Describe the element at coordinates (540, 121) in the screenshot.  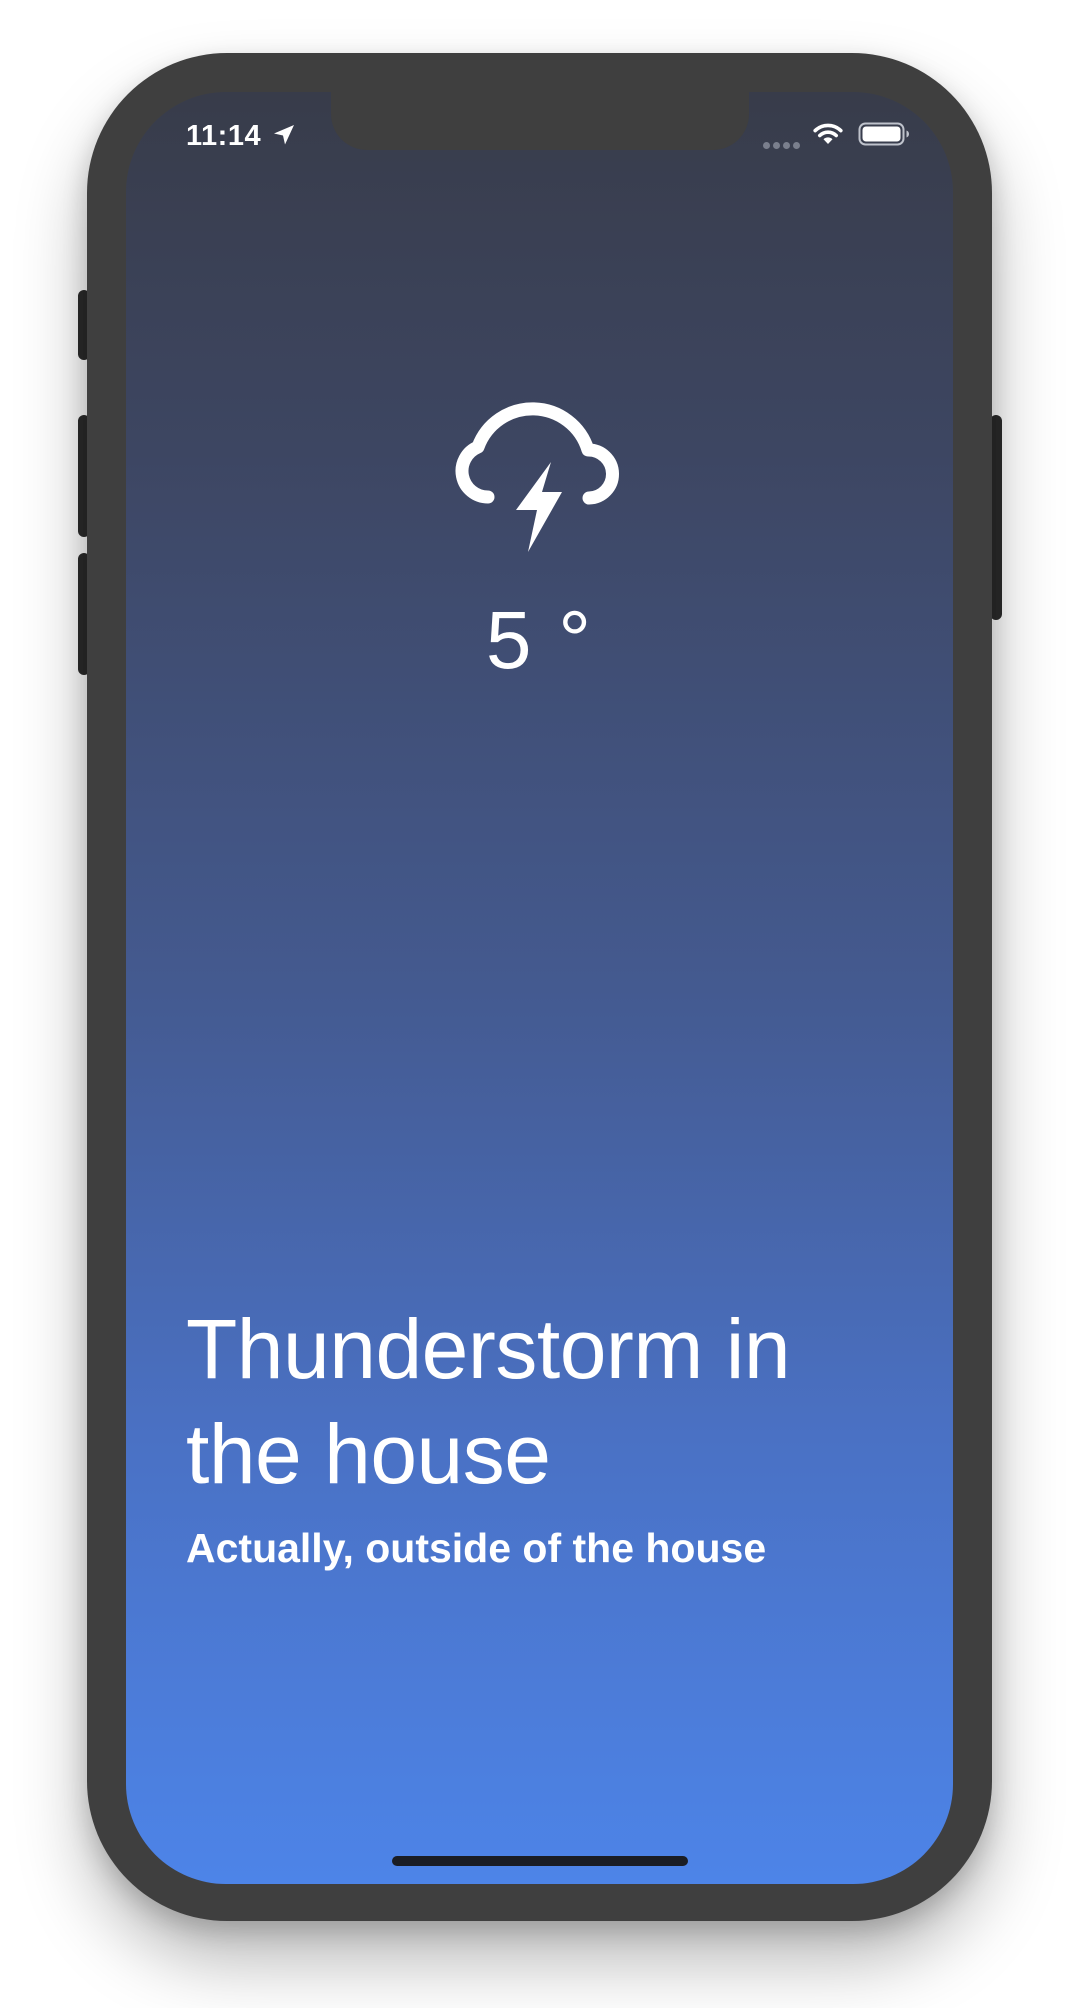
I see `notch` at that location.